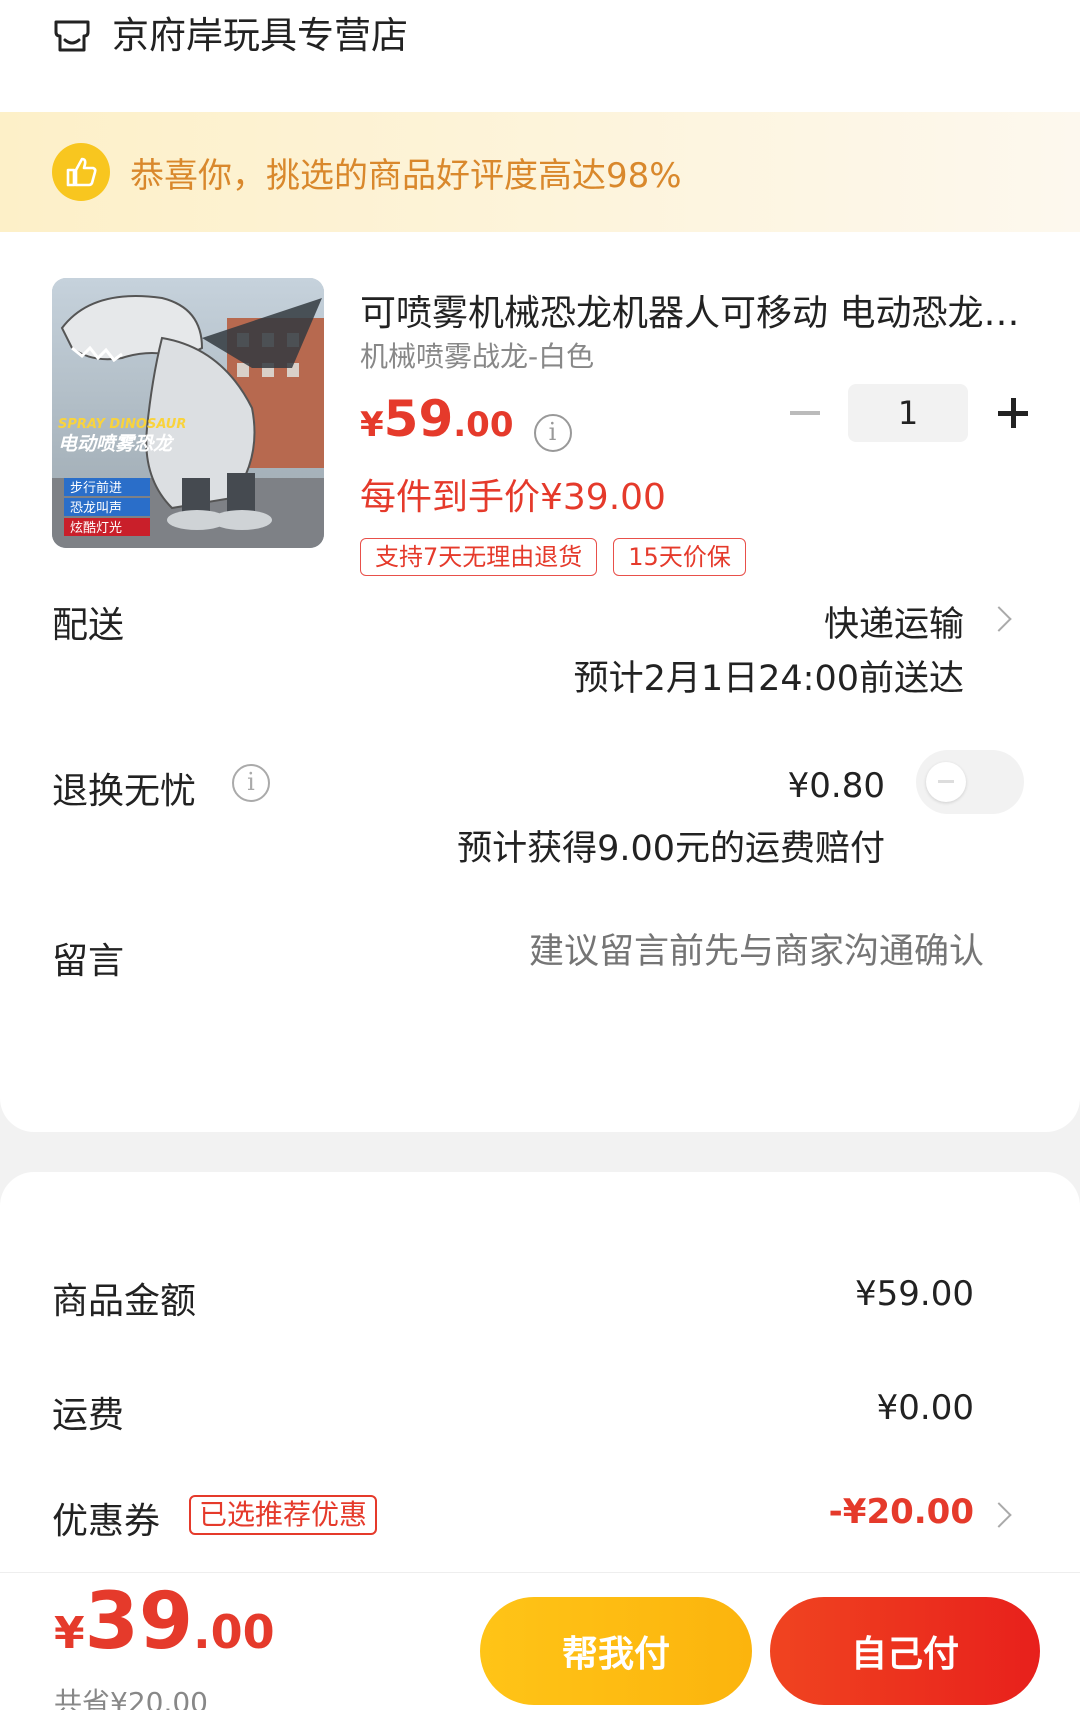 This screenshot has height=1710, width=1080. Describe the element at coordinates (894, 621) in the screenshot. I see `delivery-method: 快递运输` at that location.